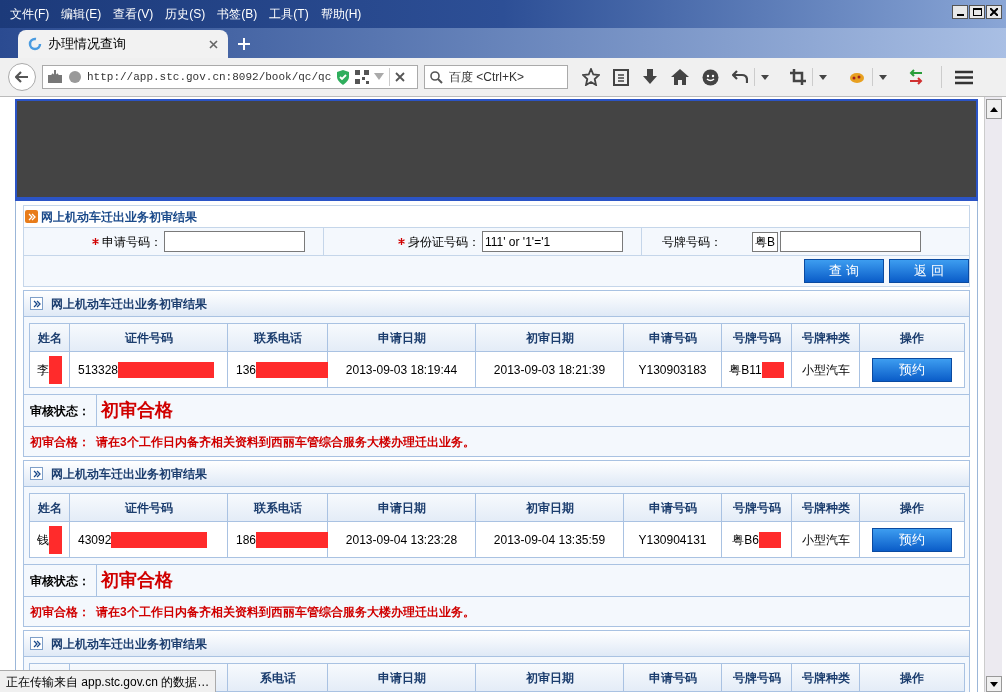  Describe the element at coordinates (289, 14) in the screenshot. I see `menu-item: 工具(T)` at that location.